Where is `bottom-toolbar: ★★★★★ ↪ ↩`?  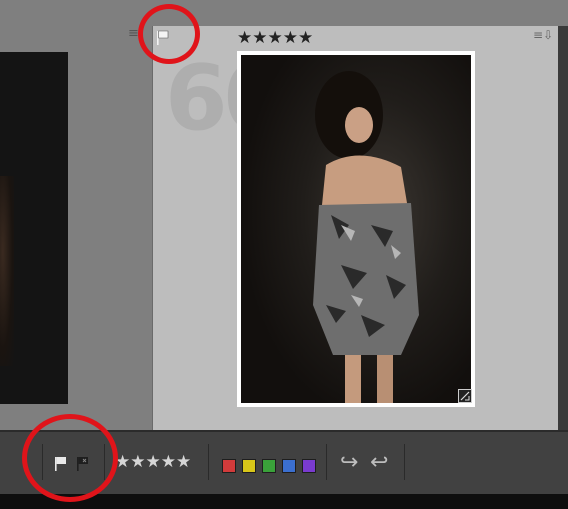 bottom-toolbar: ★★★★★ ↪ ↩ is located at coordinates (284, 463).